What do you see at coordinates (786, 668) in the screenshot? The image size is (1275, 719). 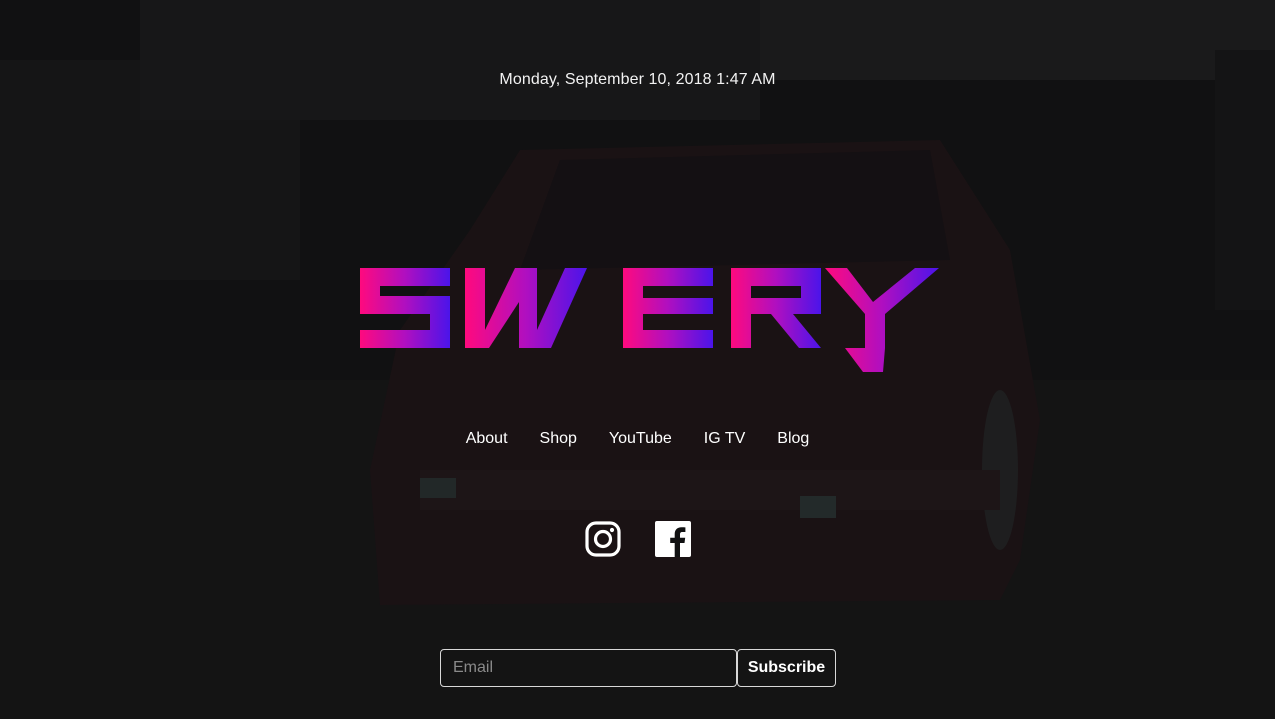 I see `subscribe-button: Subscribe` at bounding box center [786, 668].